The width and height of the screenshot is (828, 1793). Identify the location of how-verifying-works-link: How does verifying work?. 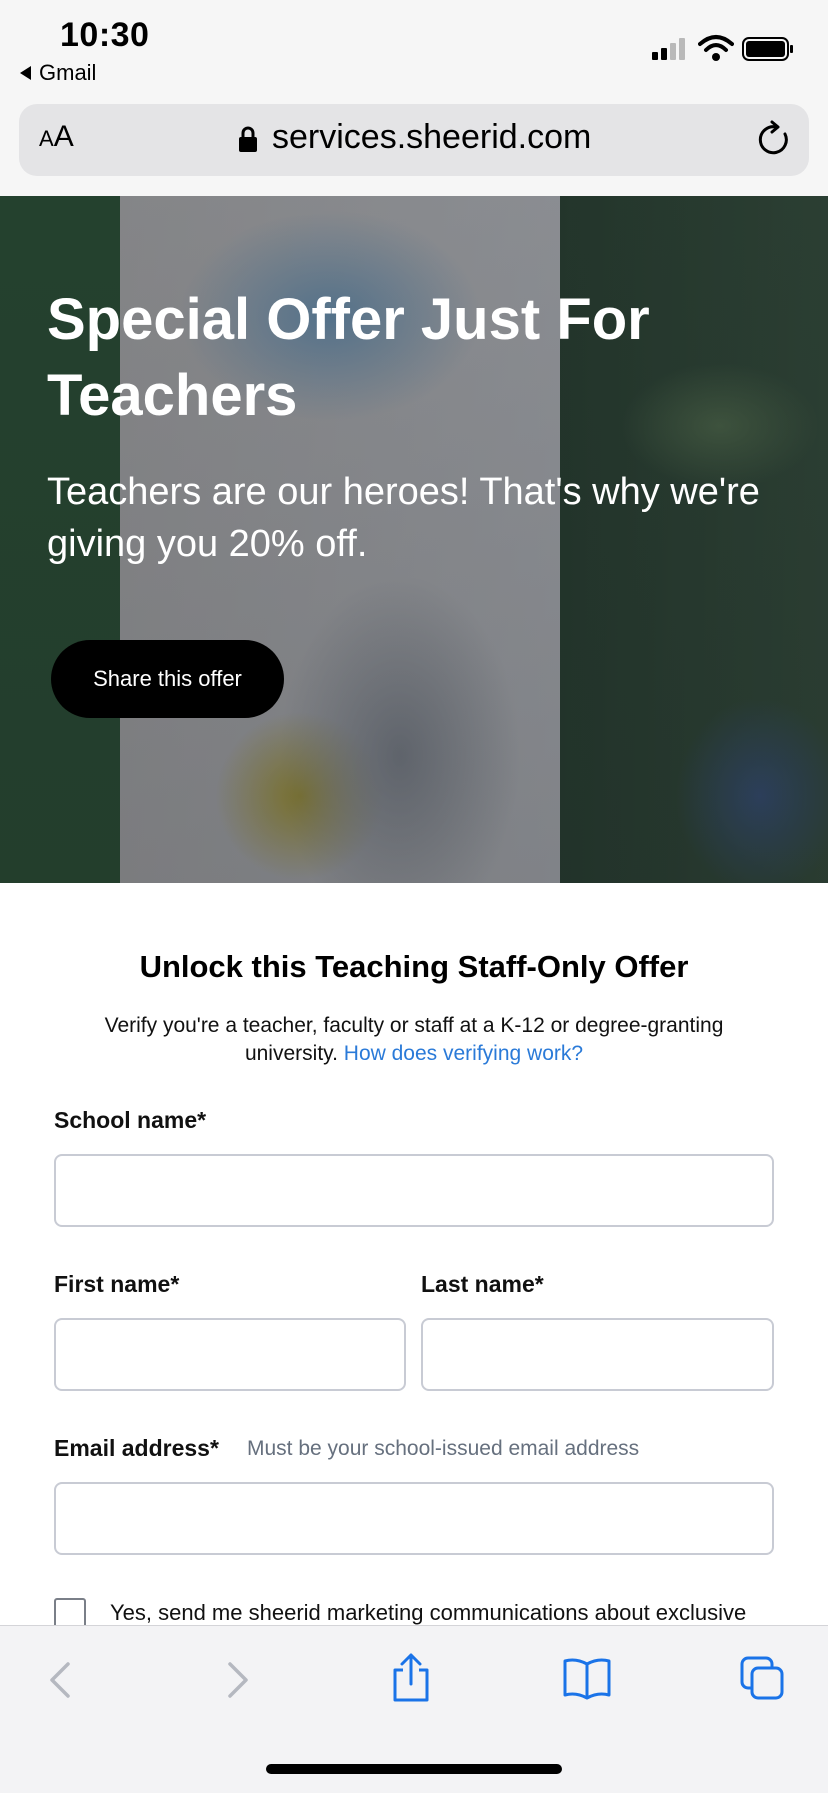
(463, 1053).